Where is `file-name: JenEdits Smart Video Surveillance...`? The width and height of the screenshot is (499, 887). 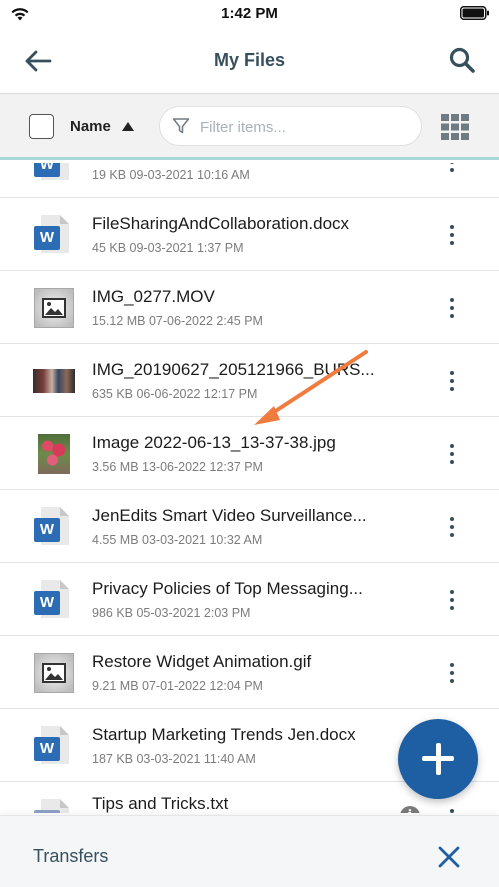 file-name: JenEdits Smart Video Surveillance... is located at coordinates (229, 515).